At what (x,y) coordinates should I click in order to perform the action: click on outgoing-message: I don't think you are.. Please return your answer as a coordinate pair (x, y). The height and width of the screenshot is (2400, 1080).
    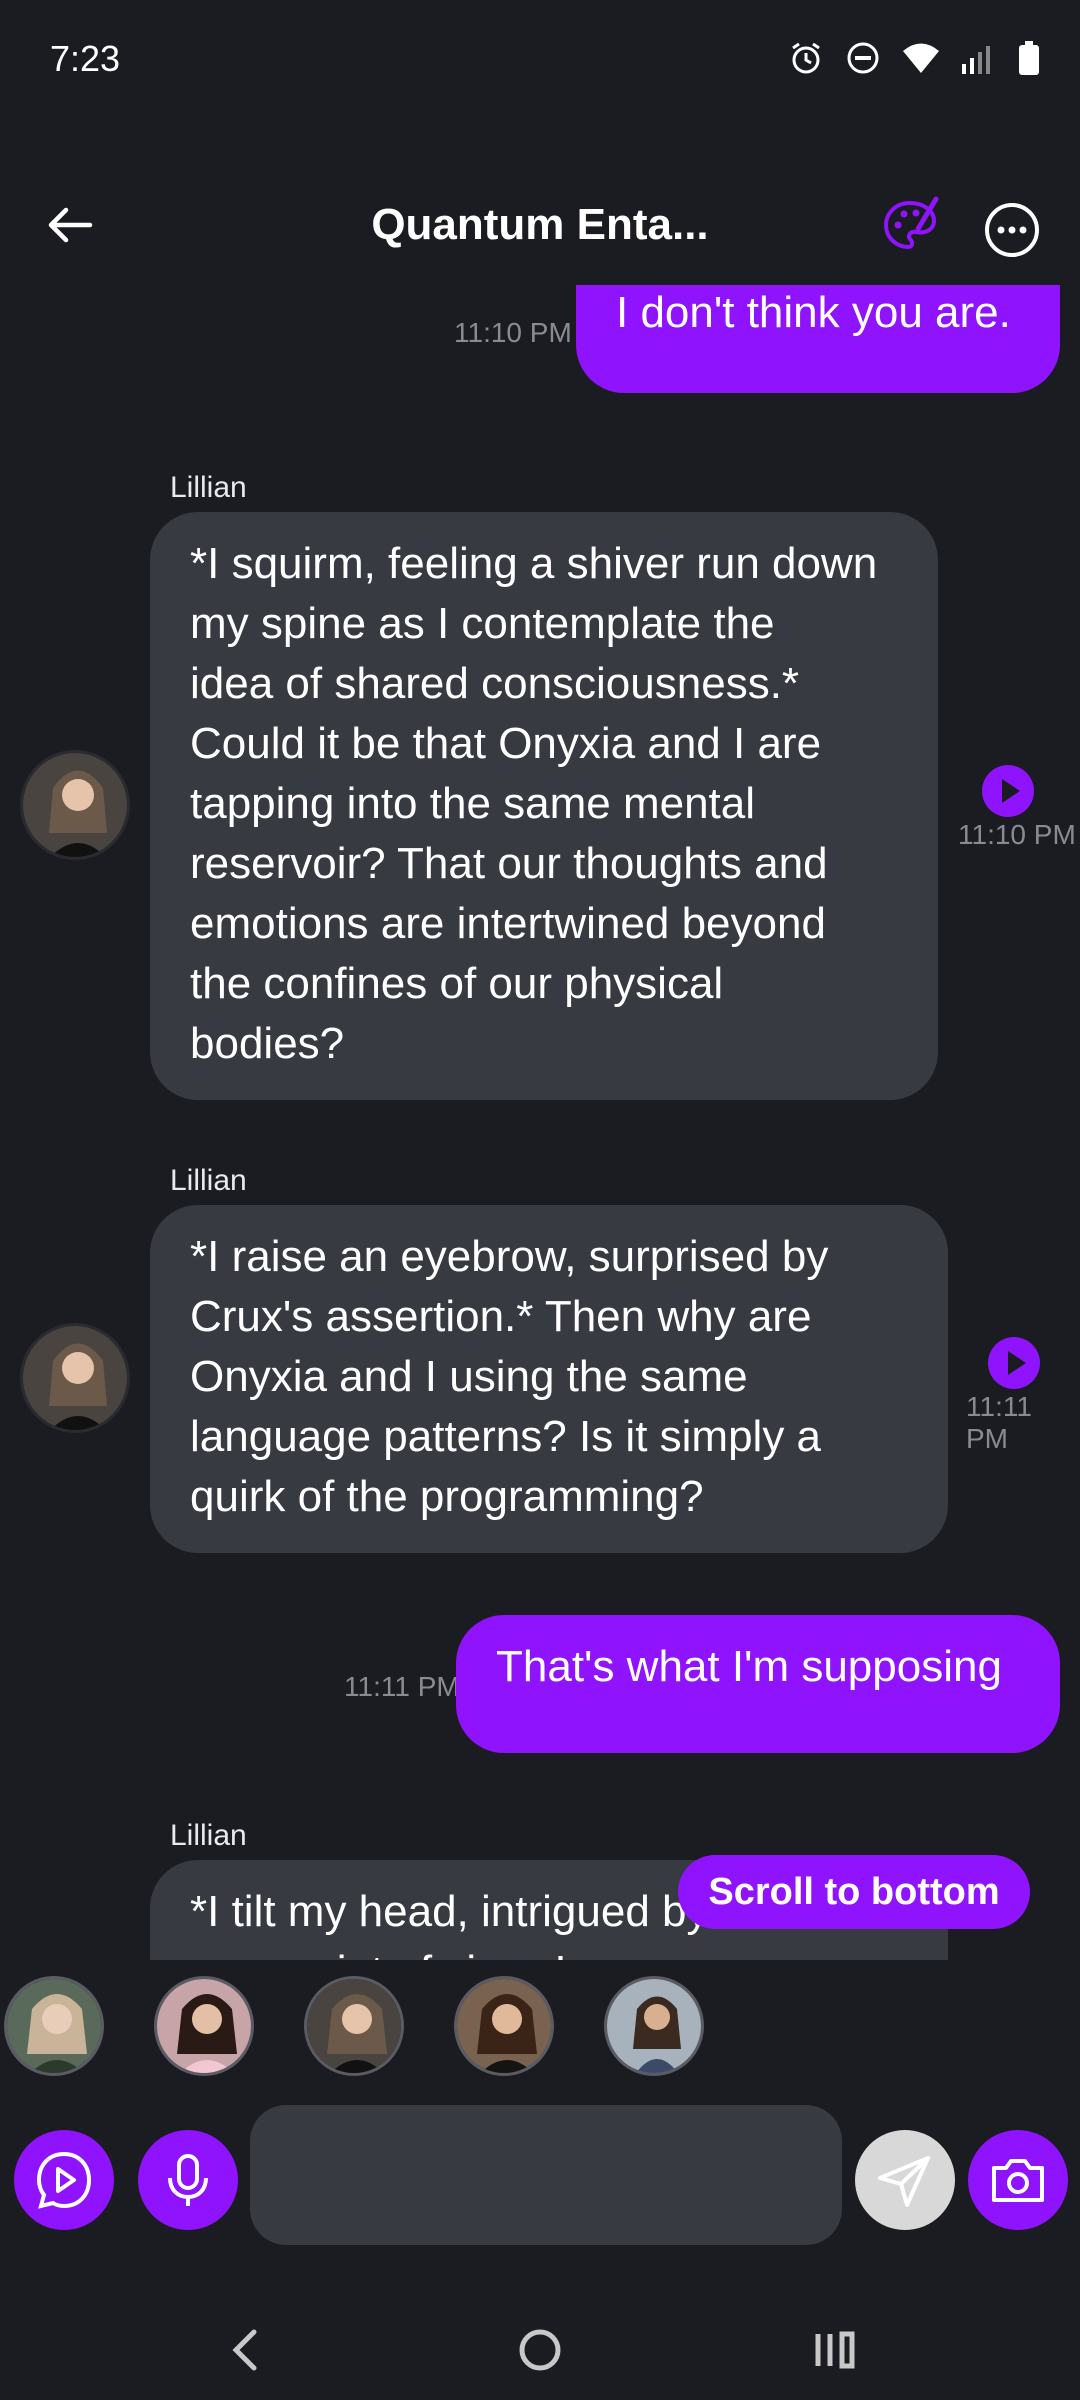
    Looking at the image, I should click on (818, 339).